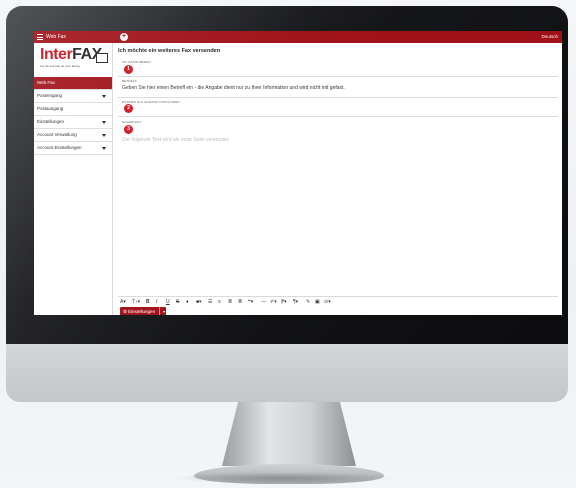 This screenshot has height=488, width=576. Describe the element at coordinates (273, 302) in the screenshot. I see `pencil-icon: ✐▾` at that location.